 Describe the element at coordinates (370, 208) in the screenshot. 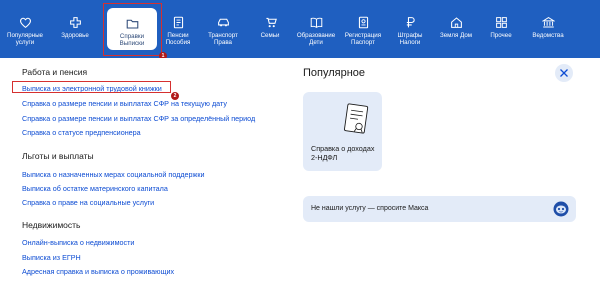

I see `ask-max-text: Не нашли услугу — спросите Макса` at that location.